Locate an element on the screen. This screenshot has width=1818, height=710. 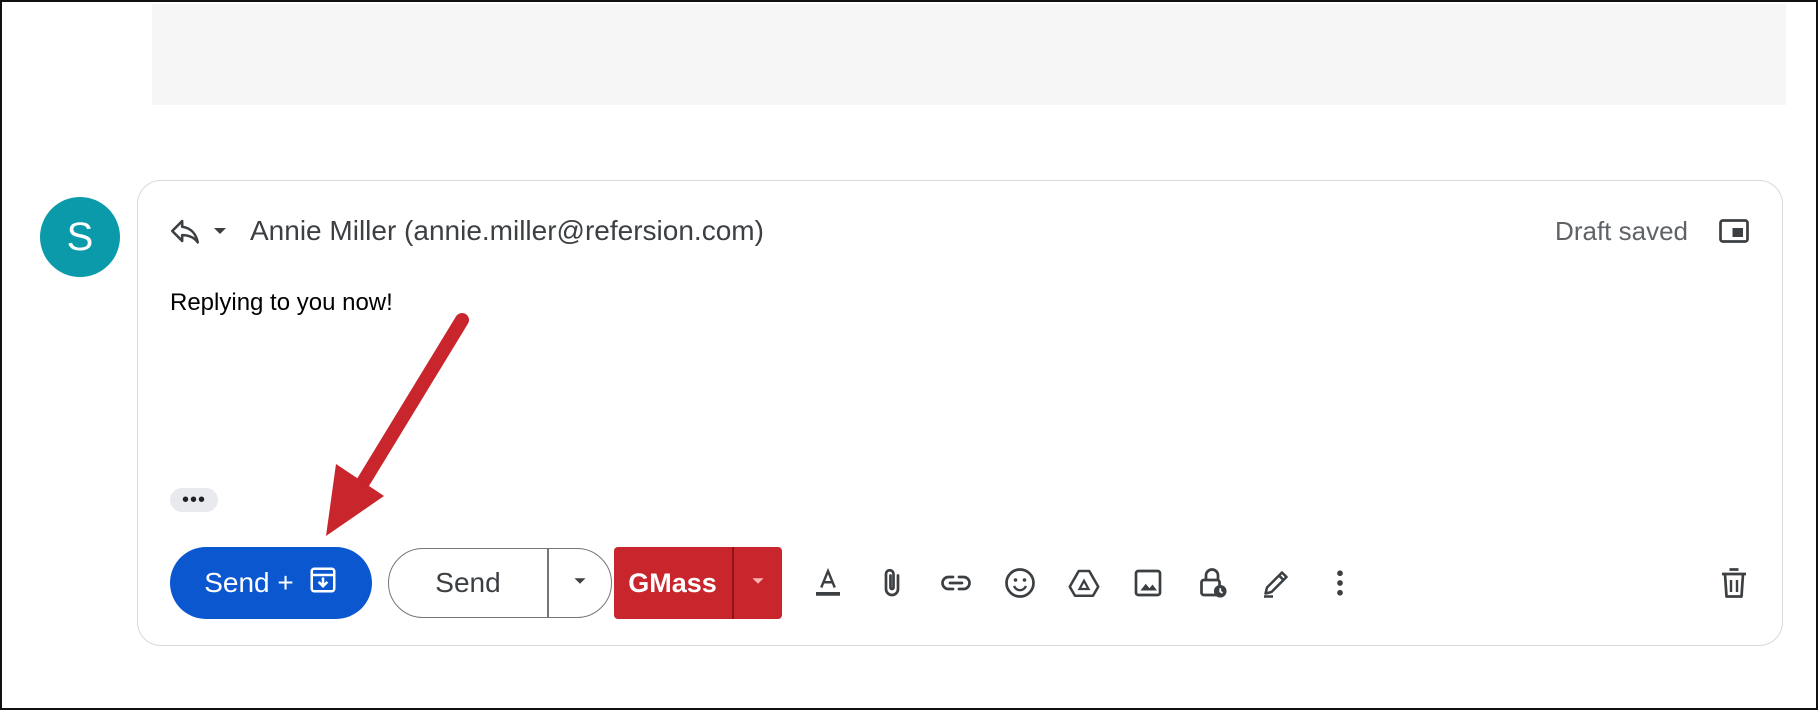
send-button: Send is located at coordinates (468, 583).